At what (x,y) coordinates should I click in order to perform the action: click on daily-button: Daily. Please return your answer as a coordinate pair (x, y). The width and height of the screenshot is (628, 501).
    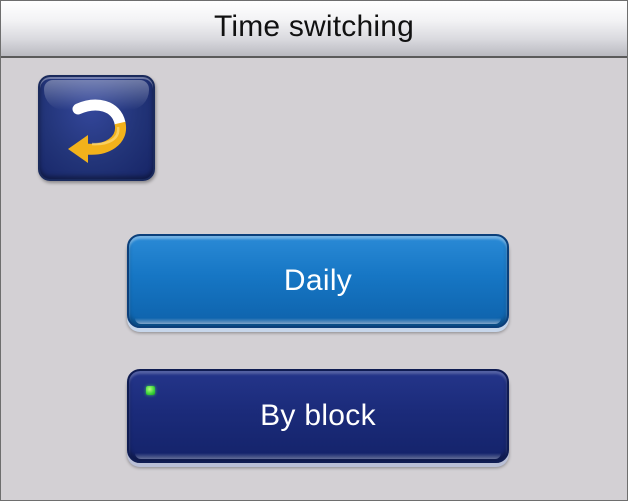
    Looking at the image, I should click on (318, 281).